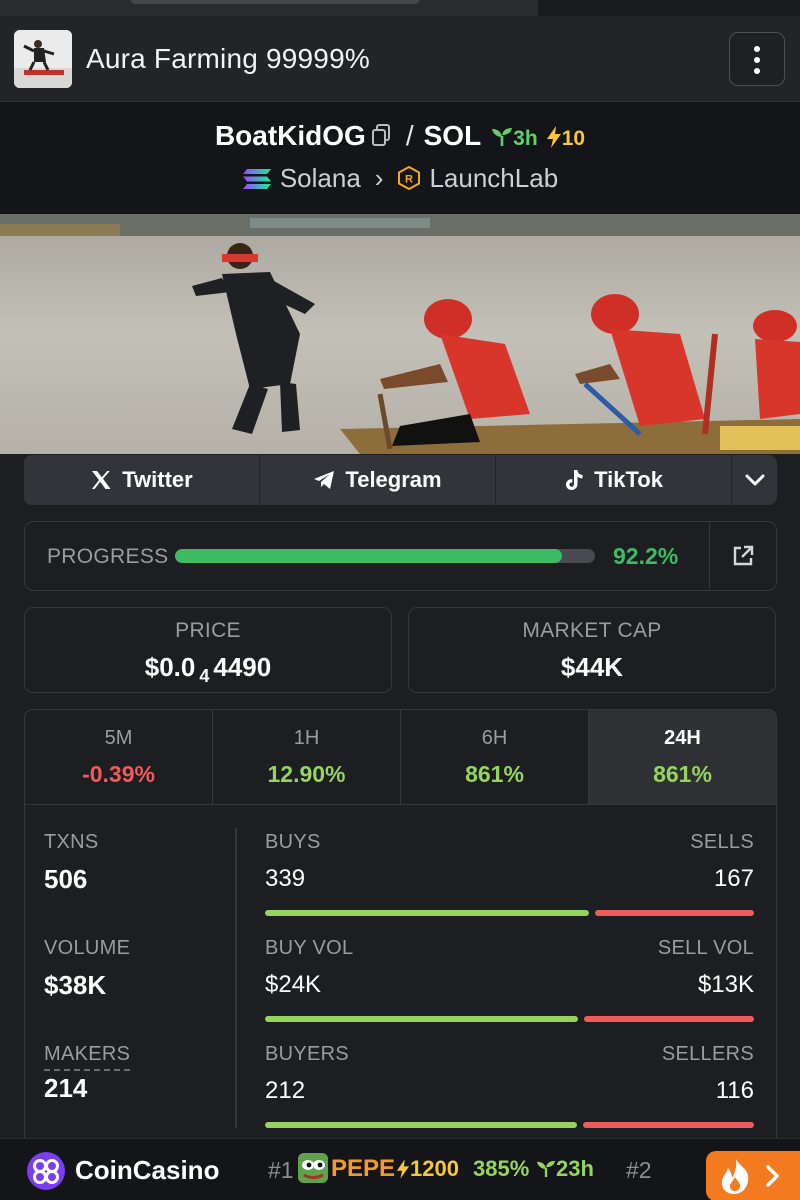 This screenshot has width=800, height=1200. I want to click on sells-bar, so click(674, 913).